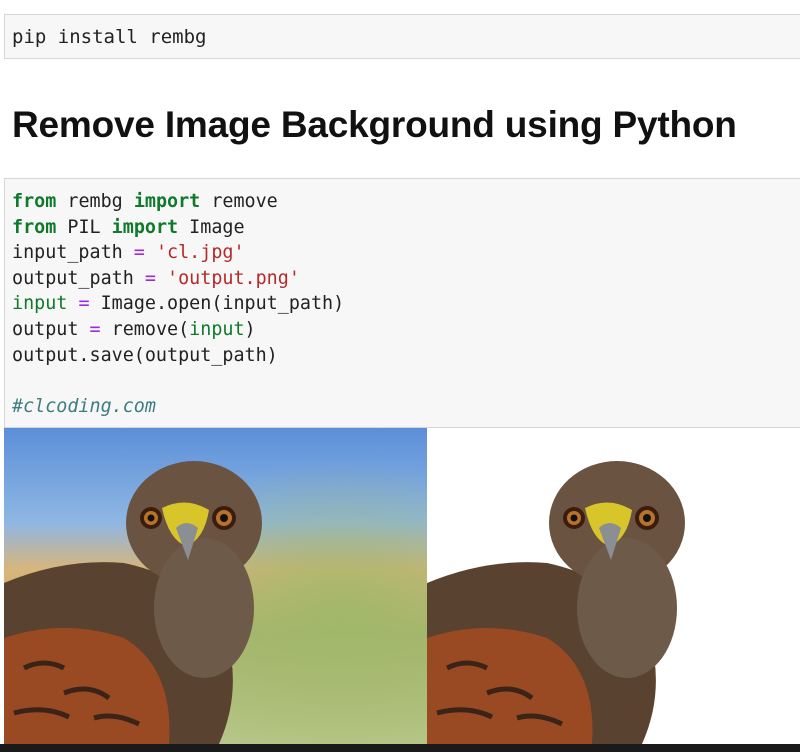  What do you see at coordinates (128, 253) in the screenshot?
I see `code-line-3: input_path = 'cl.jpg'` at bounding box center [128, 253].